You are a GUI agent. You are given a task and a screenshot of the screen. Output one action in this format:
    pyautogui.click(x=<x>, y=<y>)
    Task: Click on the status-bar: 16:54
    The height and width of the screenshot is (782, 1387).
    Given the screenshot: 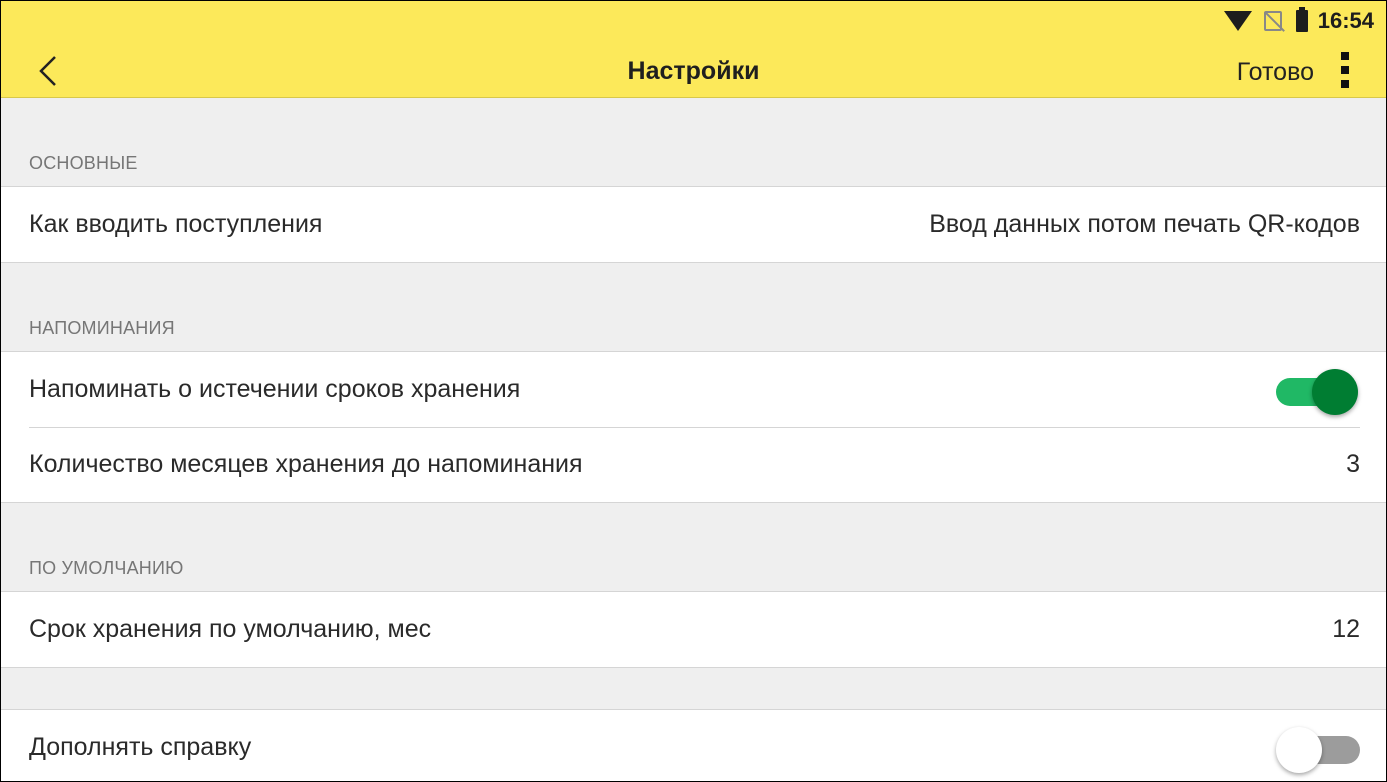 What is the action you would take?
    pyautogui.click(x=1304, y=21)
    